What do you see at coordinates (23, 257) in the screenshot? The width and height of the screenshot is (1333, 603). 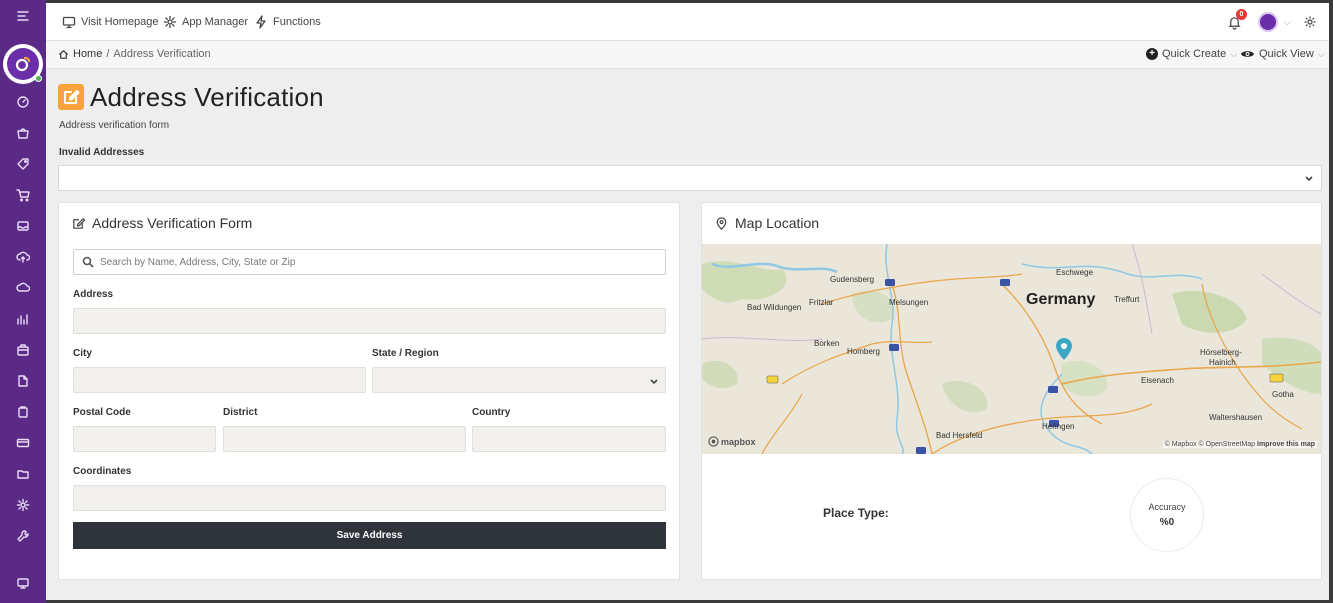 I see `cloud-upload-icon` at bounding box center [23, 257].